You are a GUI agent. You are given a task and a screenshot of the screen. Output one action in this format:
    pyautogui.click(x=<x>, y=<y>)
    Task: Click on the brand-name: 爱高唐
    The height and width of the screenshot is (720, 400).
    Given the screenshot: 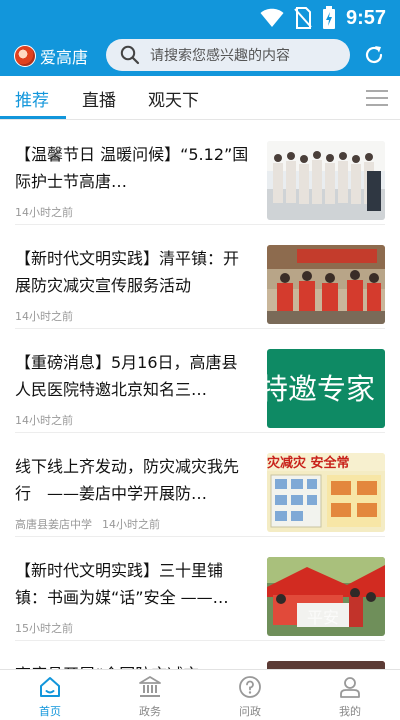 What is the action you would take?
    pyautogui.click(x=64, y=57)
    